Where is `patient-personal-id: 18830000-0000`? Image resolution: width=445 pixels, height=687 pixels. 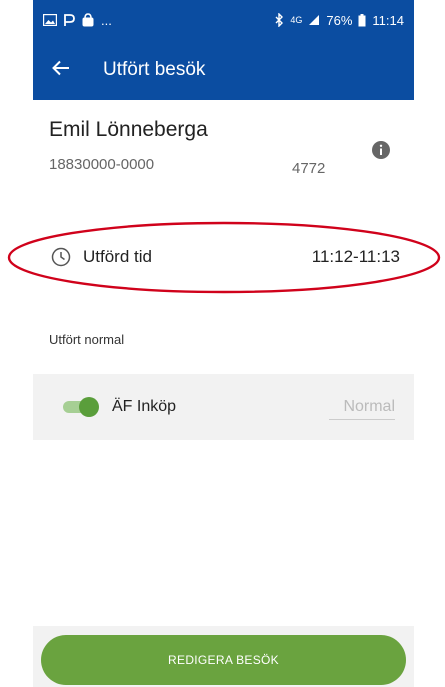
patient-personal-id: 18830000-0000 is located at coordinates (102, 164).